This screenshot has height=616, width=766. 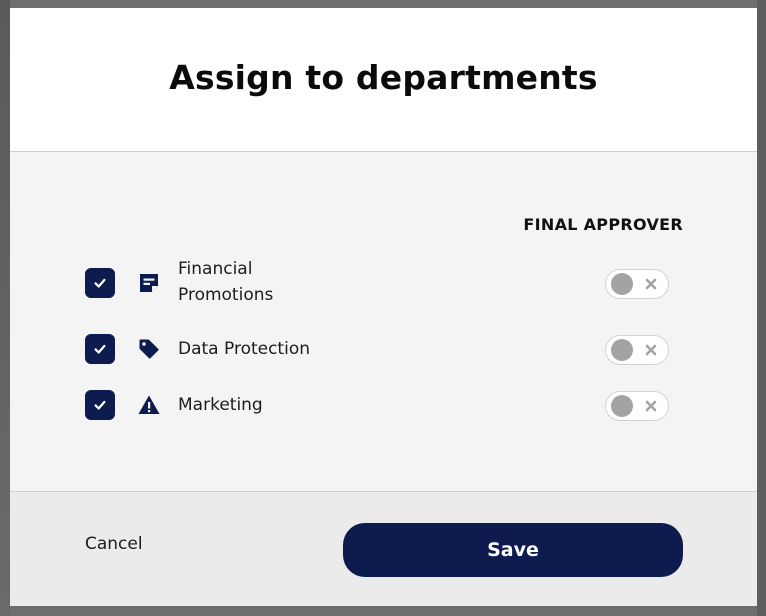 I want to click on financial-promotions-checkbox, so click(x=100, y=283).